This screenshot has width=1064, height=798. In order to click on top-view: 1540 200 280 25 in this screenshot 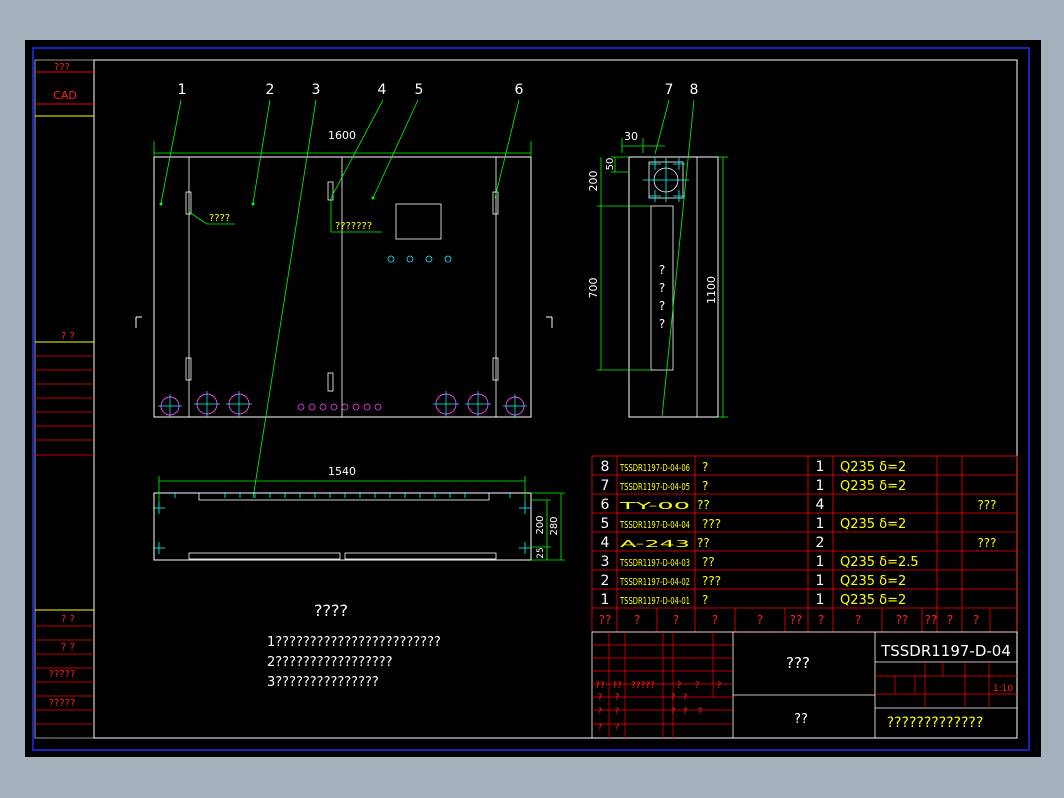, I will do `click(359, 513)`.